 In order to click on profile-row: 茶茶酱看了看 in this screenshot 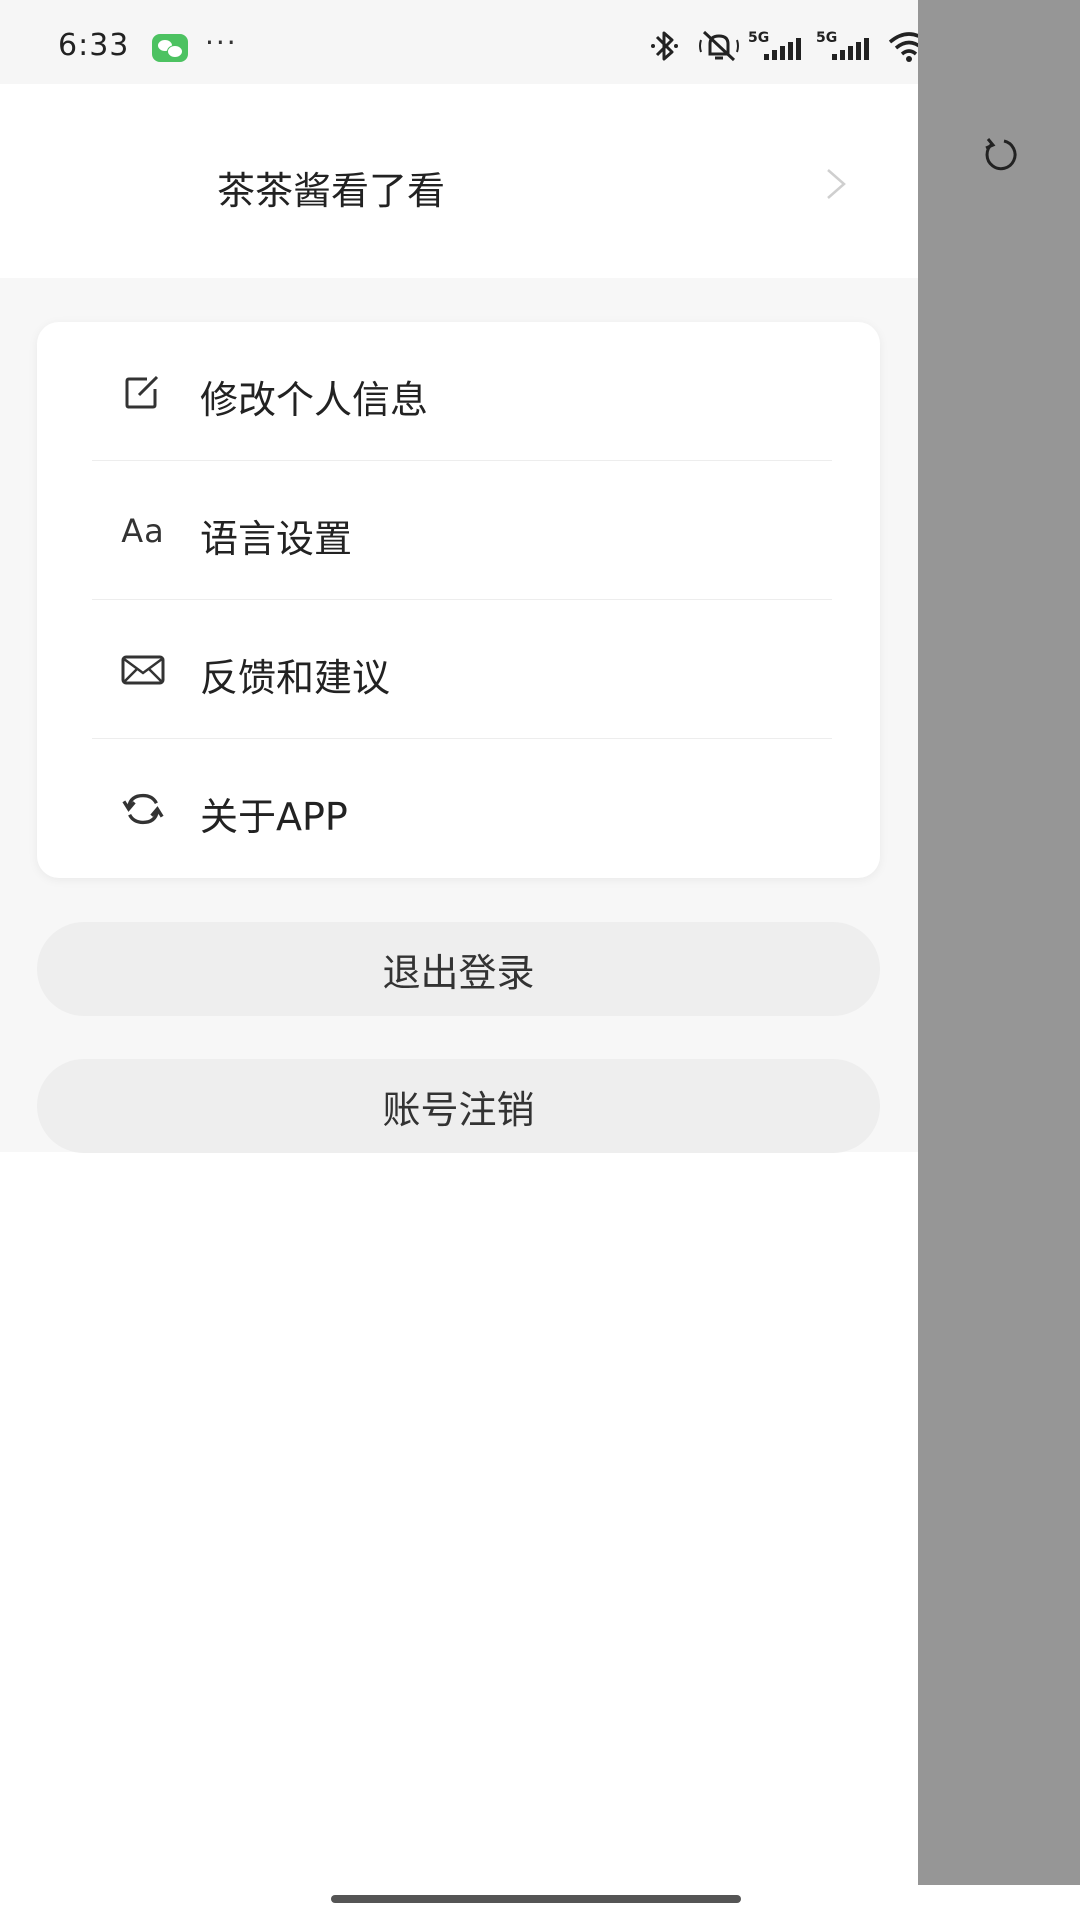, I will do `click(459, 181)`.